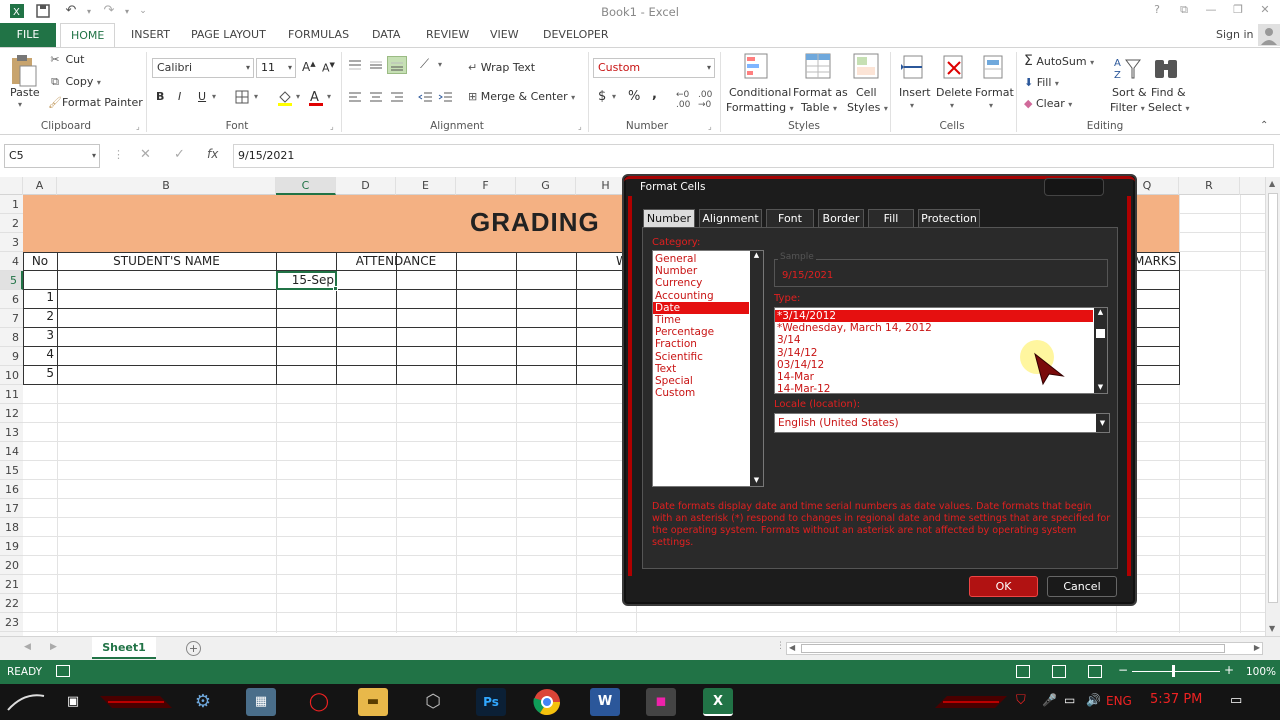  Describe the element at coordinates (701, 283) in the screenshot. I see `category-item: Currency` at that location.